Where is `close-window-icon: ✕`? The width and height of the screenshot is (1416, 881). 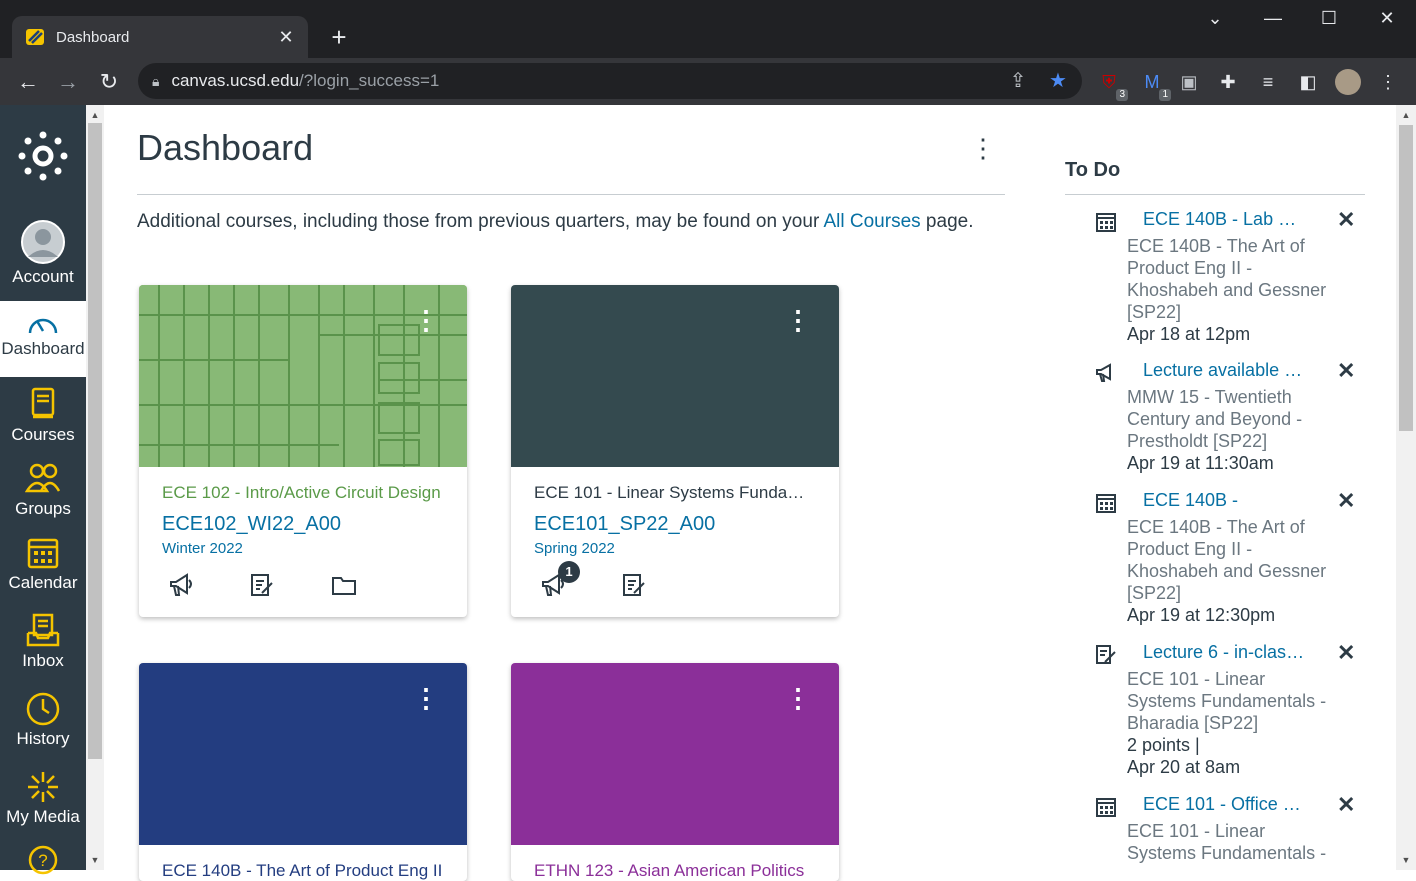 close-window-icon: ✕ is located at coordinates (1387, 20).